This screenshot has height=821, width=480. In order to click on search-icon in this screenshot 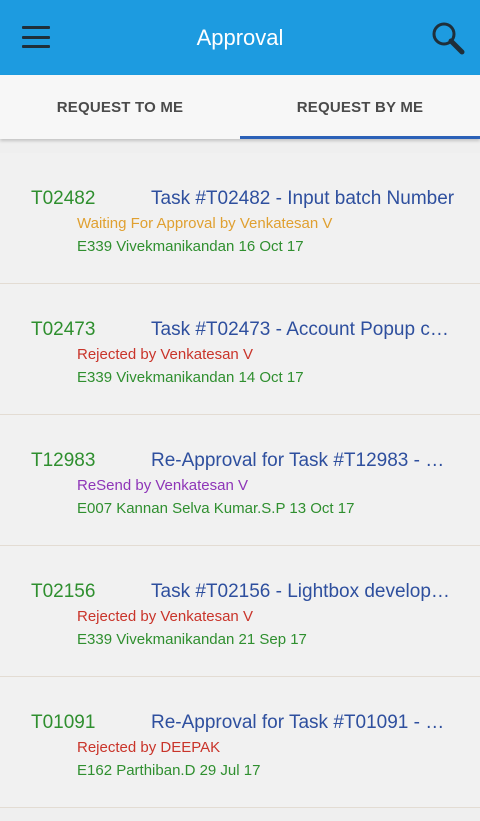, I will do `click(448, 38)`.